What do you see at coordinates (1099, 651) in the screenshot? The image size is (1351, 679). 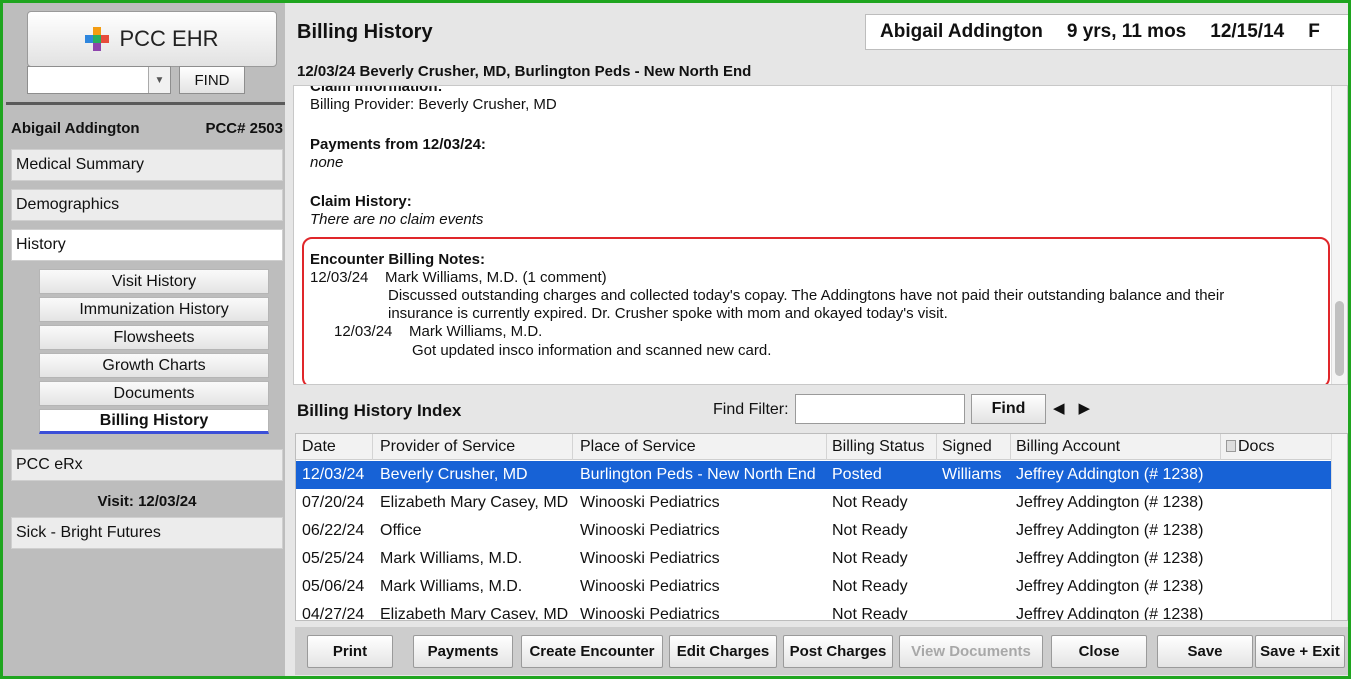 I see `close-button: Close` at bounding box center [1099, 651].